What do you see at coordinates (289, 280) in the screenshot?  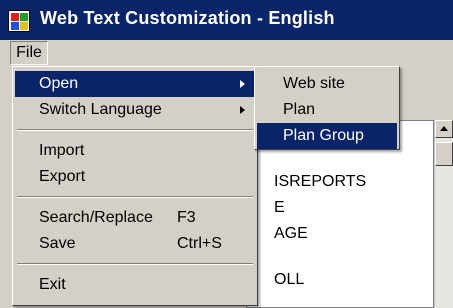 I see `tree-item: OLL` at bounding box center [289, 280].